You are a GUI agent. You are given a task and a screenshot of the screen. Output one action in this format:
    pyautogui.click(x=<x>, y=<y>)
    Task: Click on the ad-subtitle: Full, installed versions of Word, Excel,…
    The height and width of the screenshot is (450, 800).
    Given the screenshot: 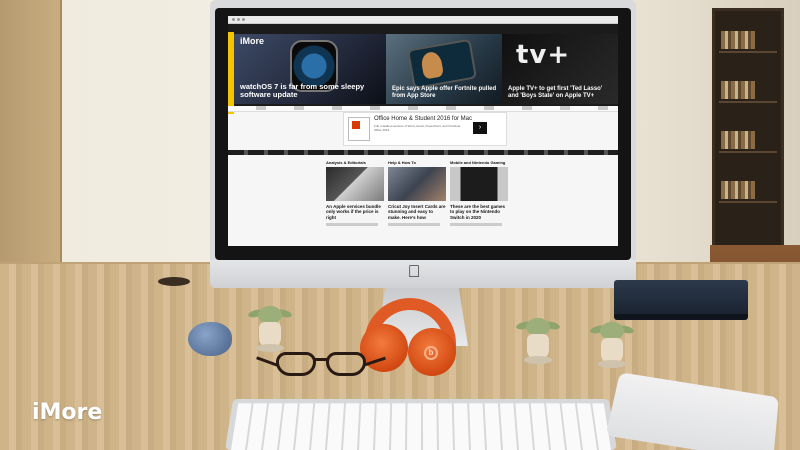 What is the action you would take?
    pyautogui.click(x=418, y=128)
    